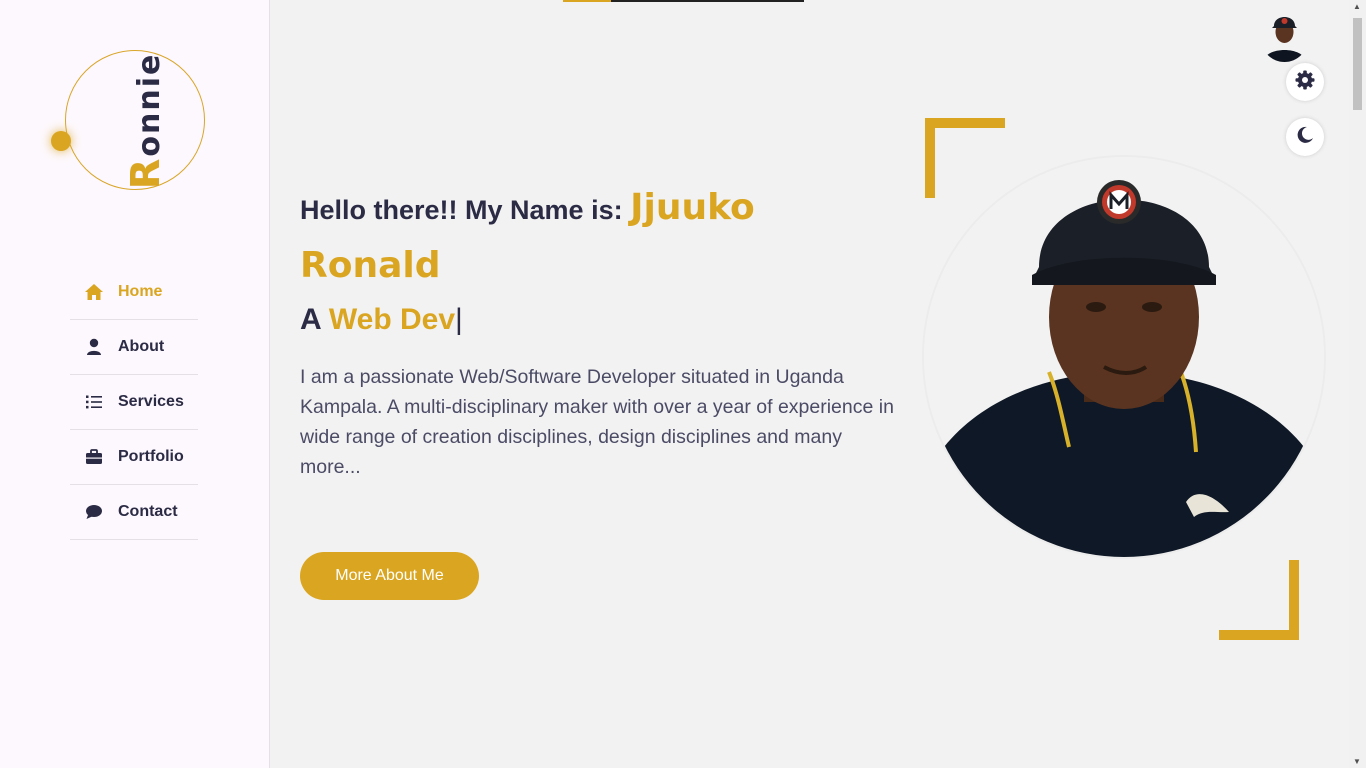  I want to click on logo-dot, so click(61, 141).